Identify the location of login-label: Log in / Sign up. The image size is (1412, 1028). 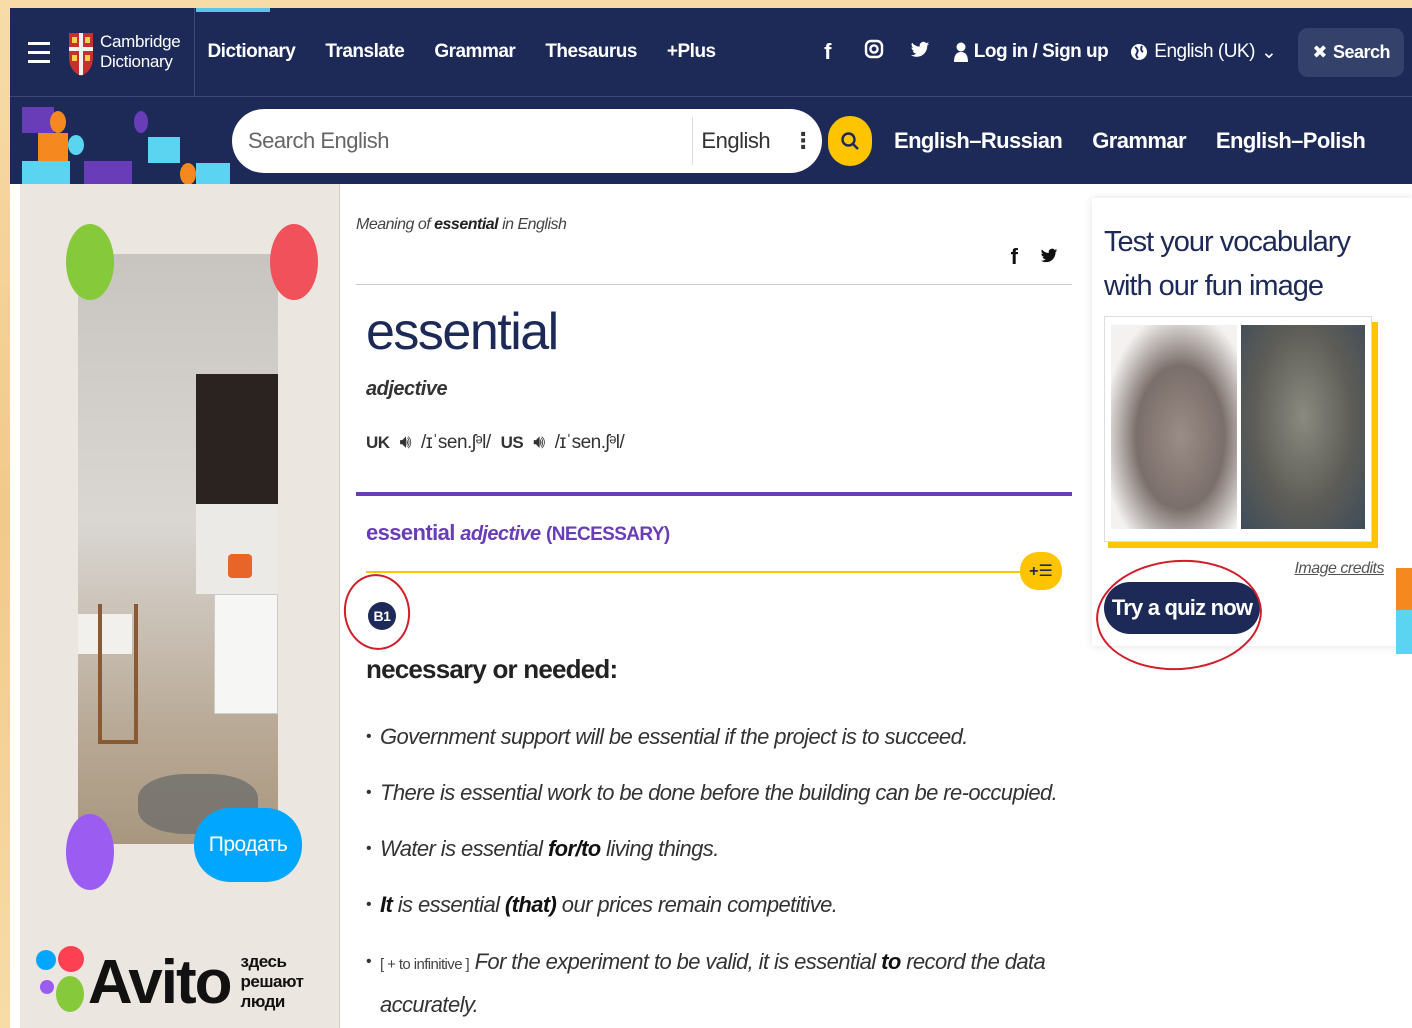
(1041, 51).